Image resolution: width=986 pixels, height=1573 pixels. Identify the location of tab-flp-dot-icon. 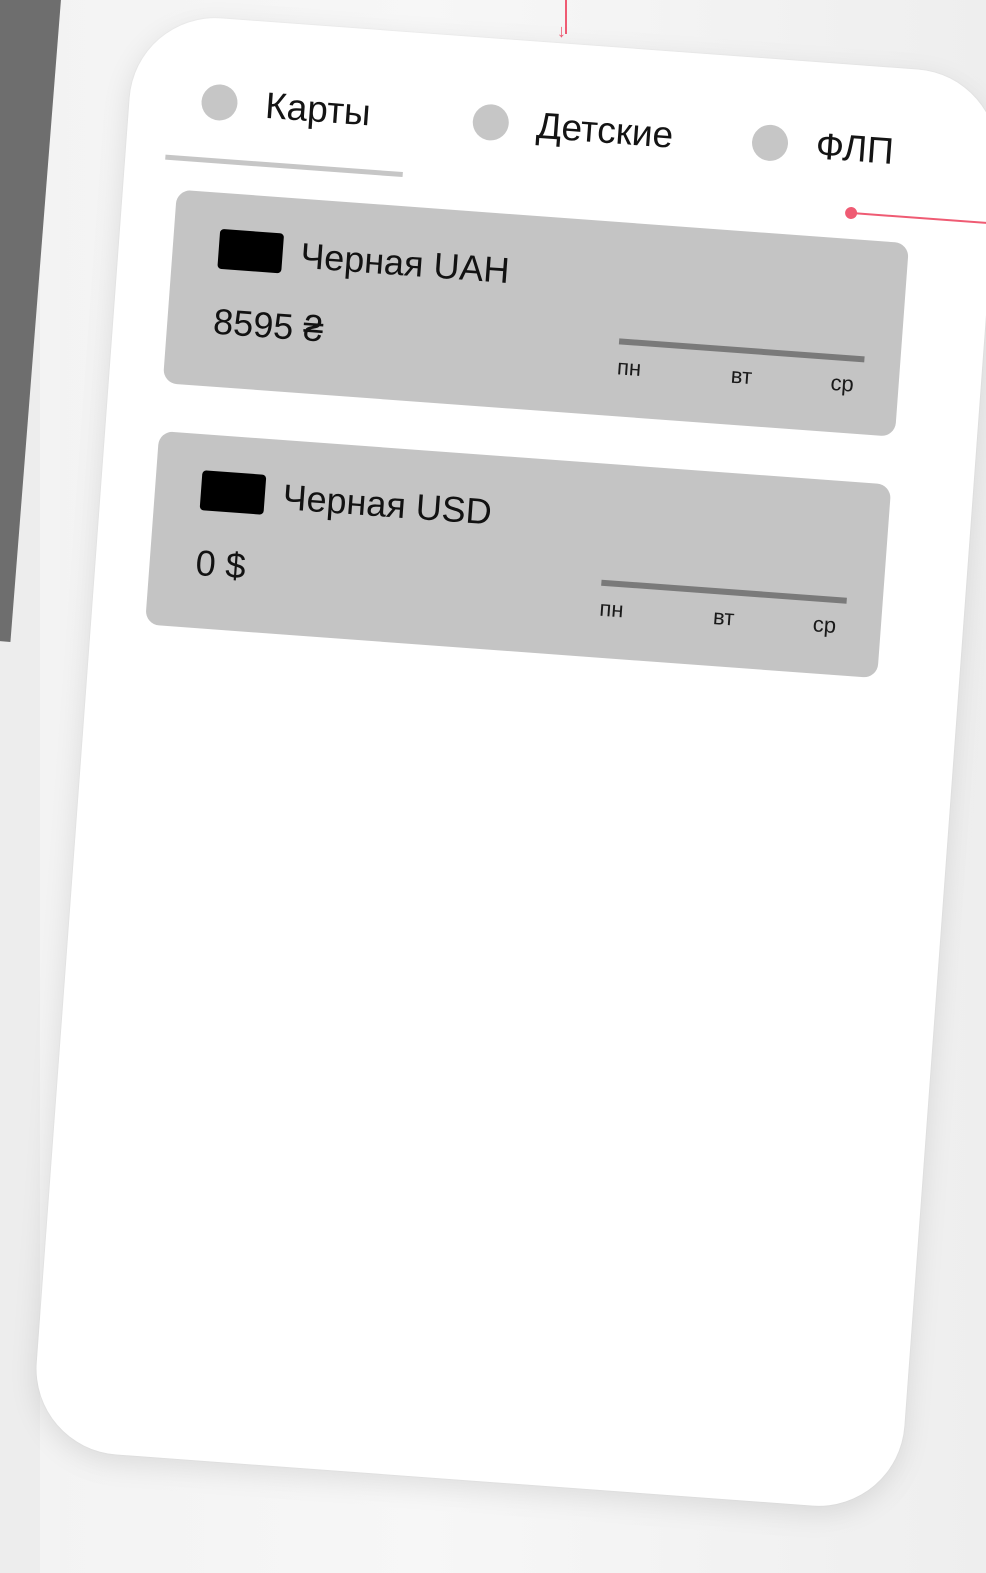
(770, 143).